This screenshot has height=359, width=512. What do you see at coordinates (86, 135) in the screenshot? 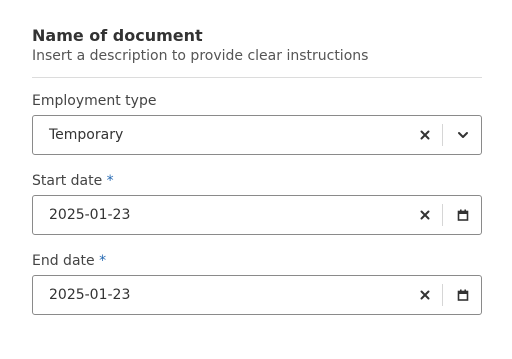
I see `employment-type-value: Temporary` at bounding box center [86, 135].